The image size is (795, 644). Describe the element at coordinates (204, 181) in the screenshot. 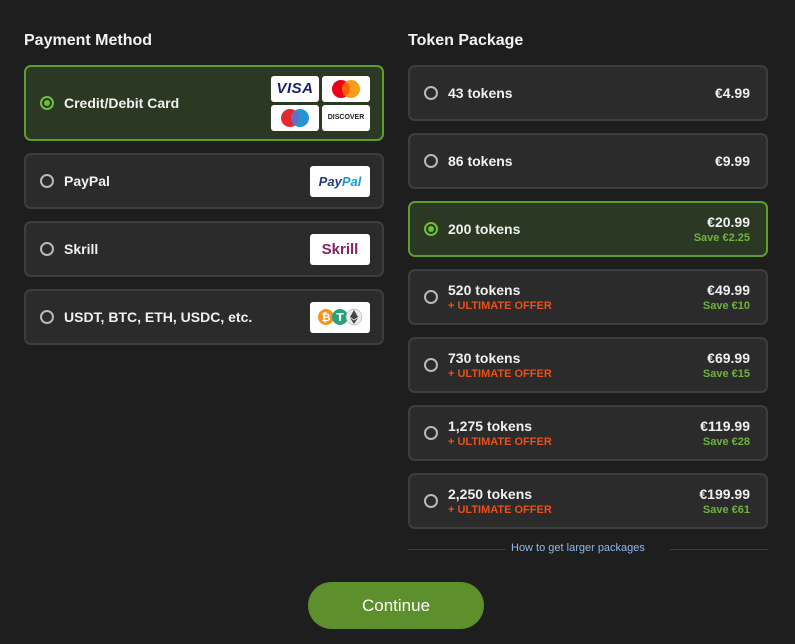

I see `payment-option-paypal: PayPal PayPal` at that location.